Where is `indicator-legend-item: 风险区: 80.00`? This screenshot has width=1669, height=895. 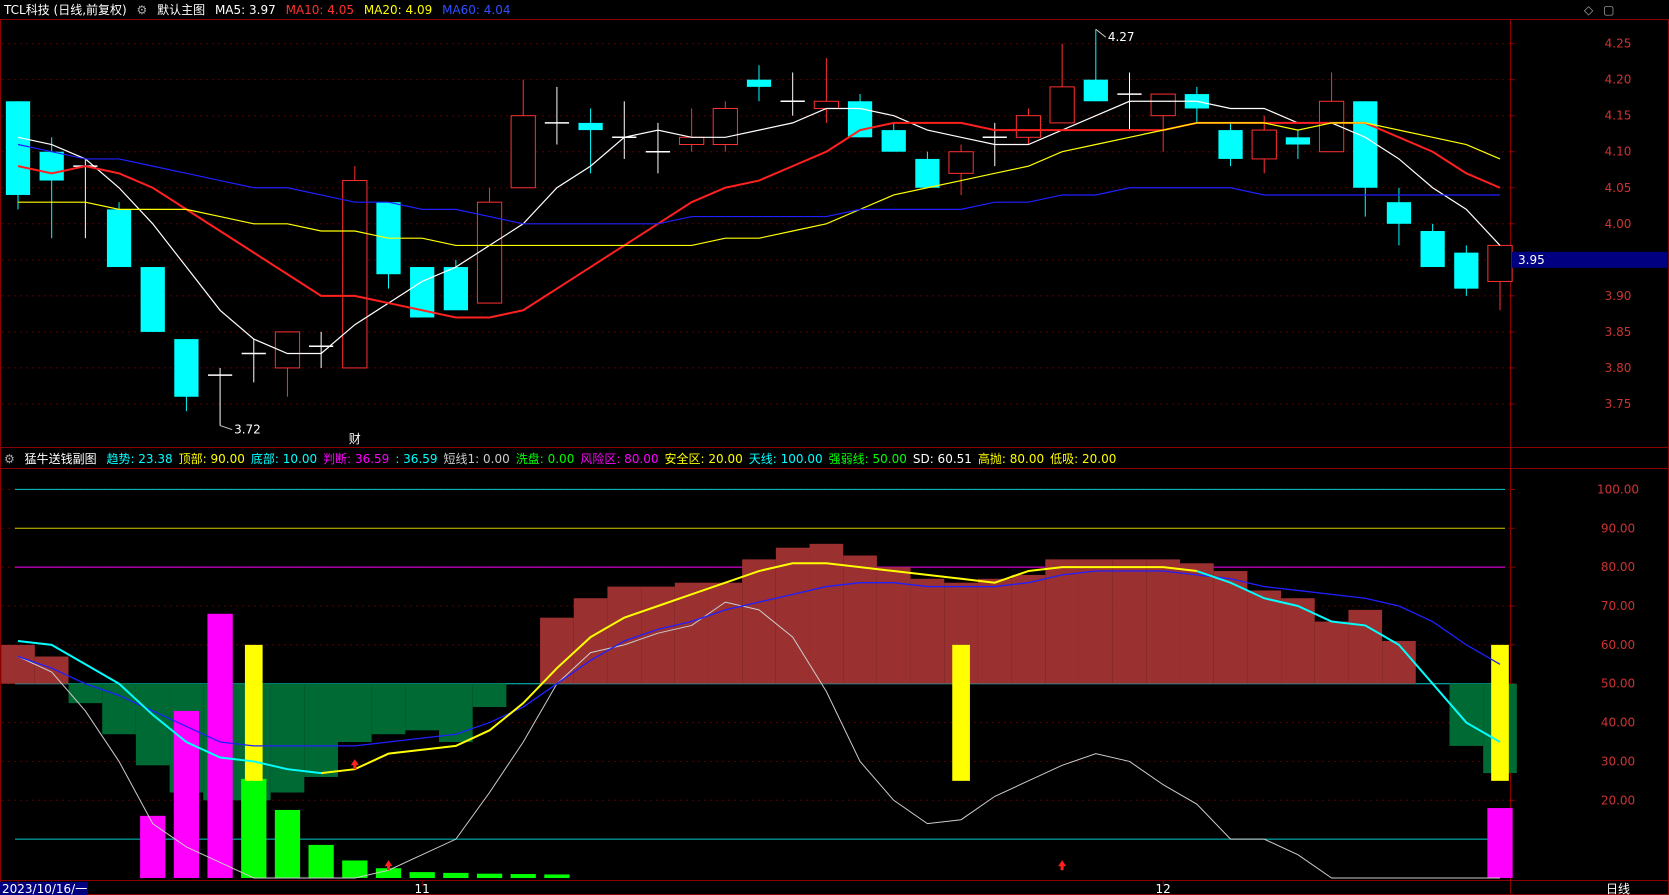 indicator-legend-item: 风险区: 80.00 is located at coordinates (619, 459).